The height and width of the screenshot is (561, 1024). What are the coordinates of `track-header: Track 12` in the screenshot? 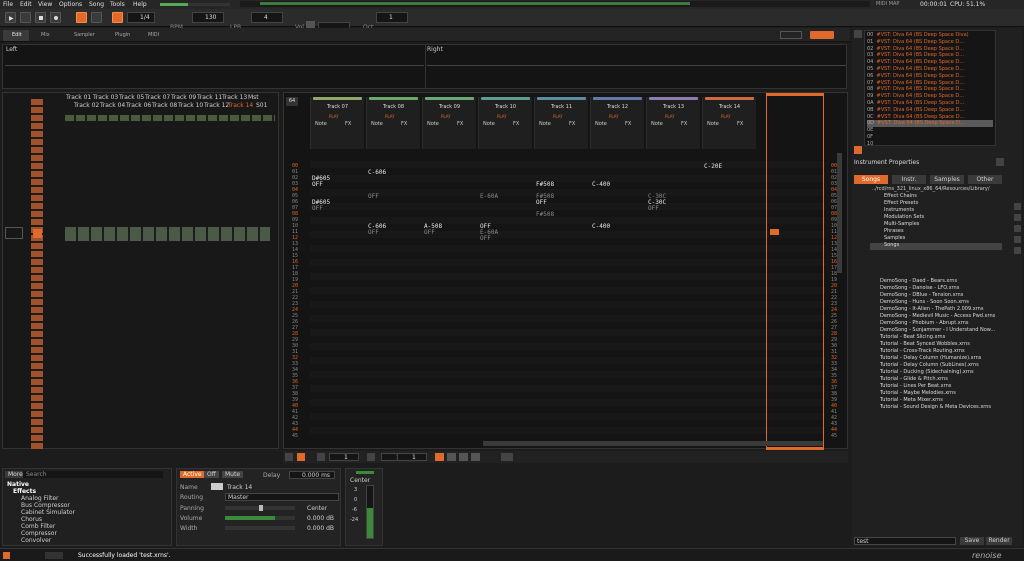 It's located at (216, 105).